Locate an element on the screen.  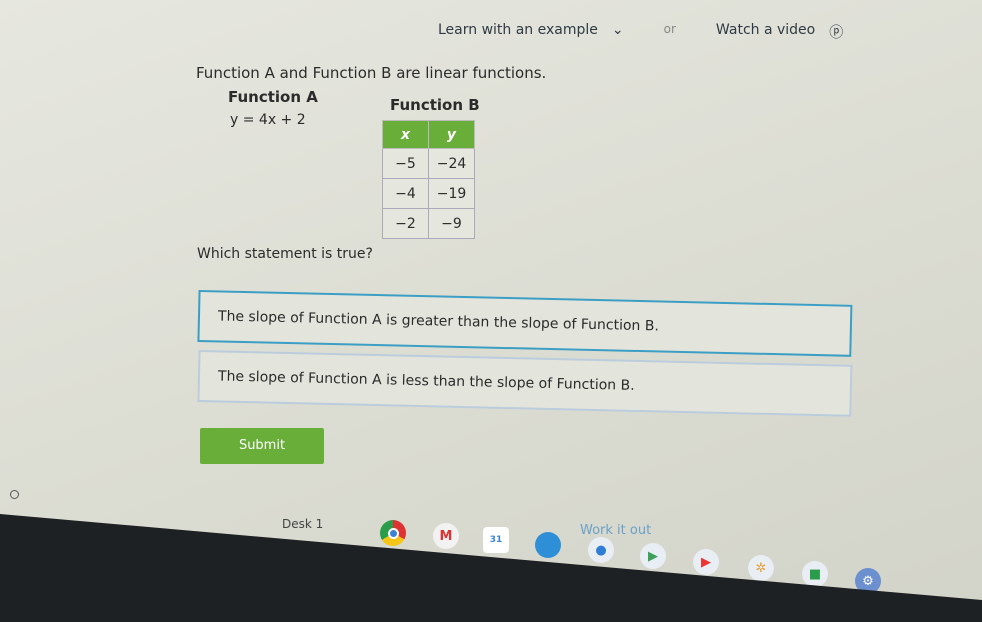
function-b-table: xy −5 −24 −4 −19 −2 −9 is located at coordinates (428, 179).